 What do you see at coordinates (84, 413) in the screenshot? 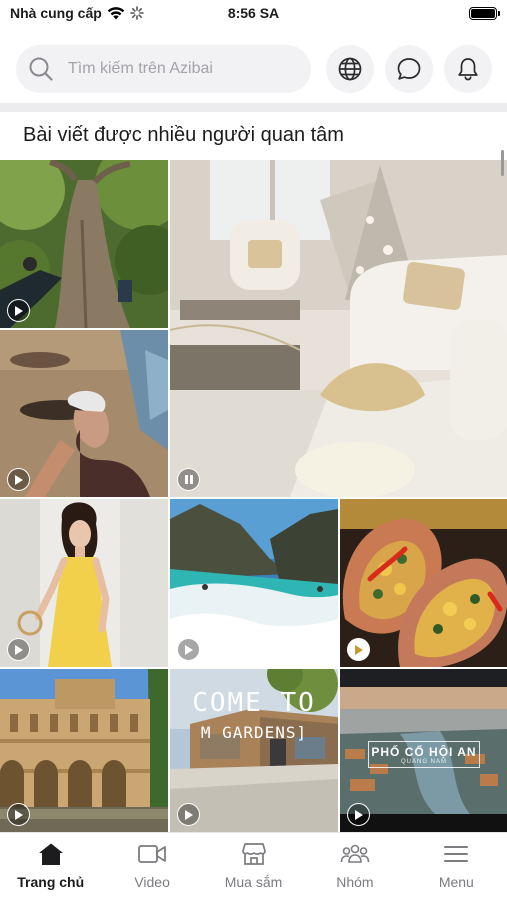
I see `post-tile-beach-selfie` at bounding box center [84, 413].